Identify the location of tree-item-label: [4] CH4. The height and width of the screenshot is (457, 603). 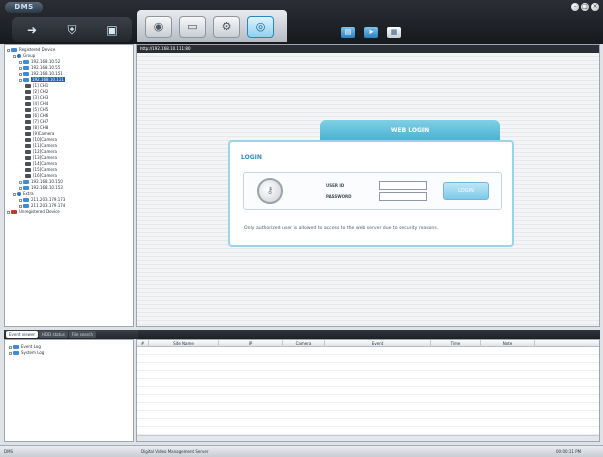
(41, 103).